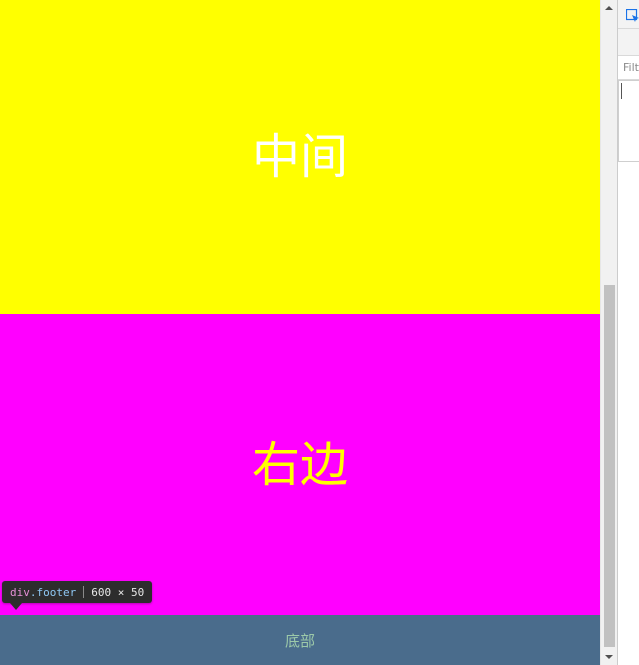  I want to click on scrollbar-thumb, so click(609, 466).